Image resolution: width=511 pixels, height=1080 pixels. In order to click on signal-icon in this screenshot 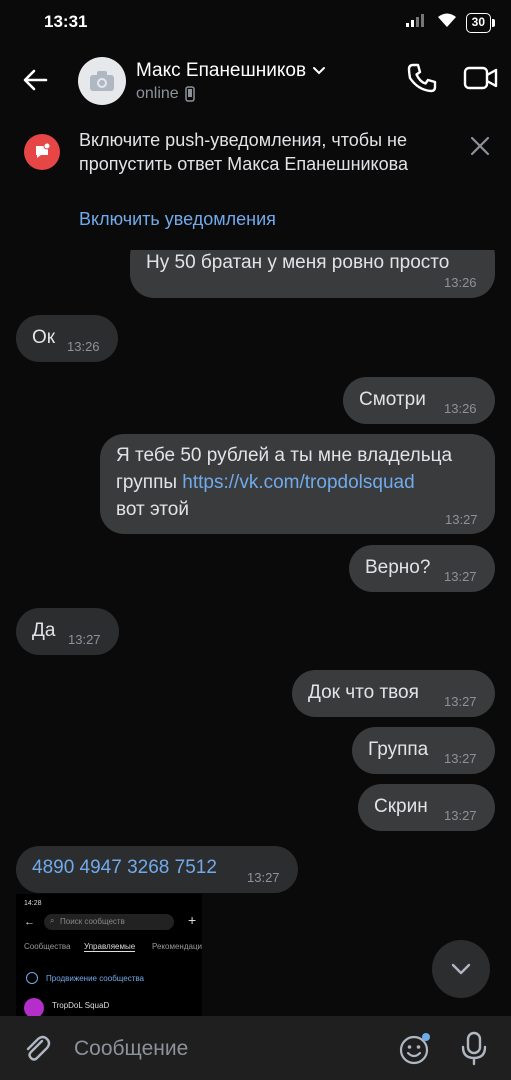, I will do `click(416, 22)`.